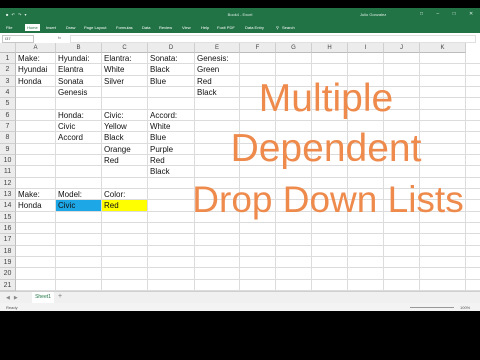  Describe the element at coordinates (8, 70) in the screenshot. I see `row-header-2: 2` at that location.